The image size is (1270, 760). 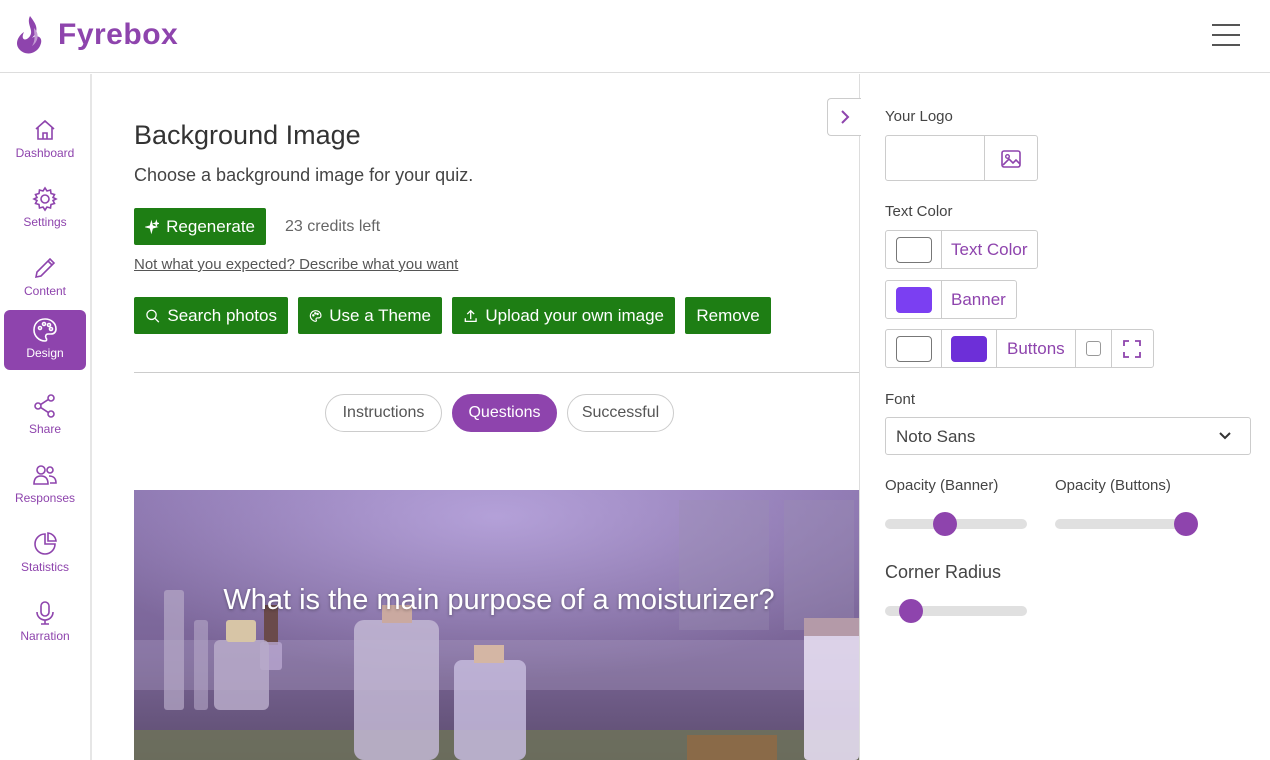 I want to click on sidebar-item-share: Share, so click(x=45, y=416).